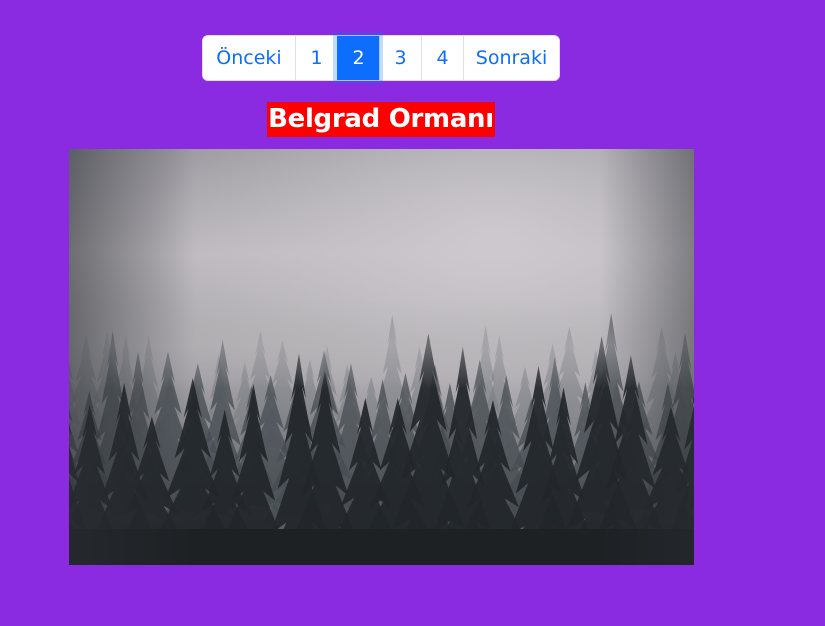  Describe the element at coordinates (442, 58) in the screenshot. I see `page-link-4: 4` at that location.